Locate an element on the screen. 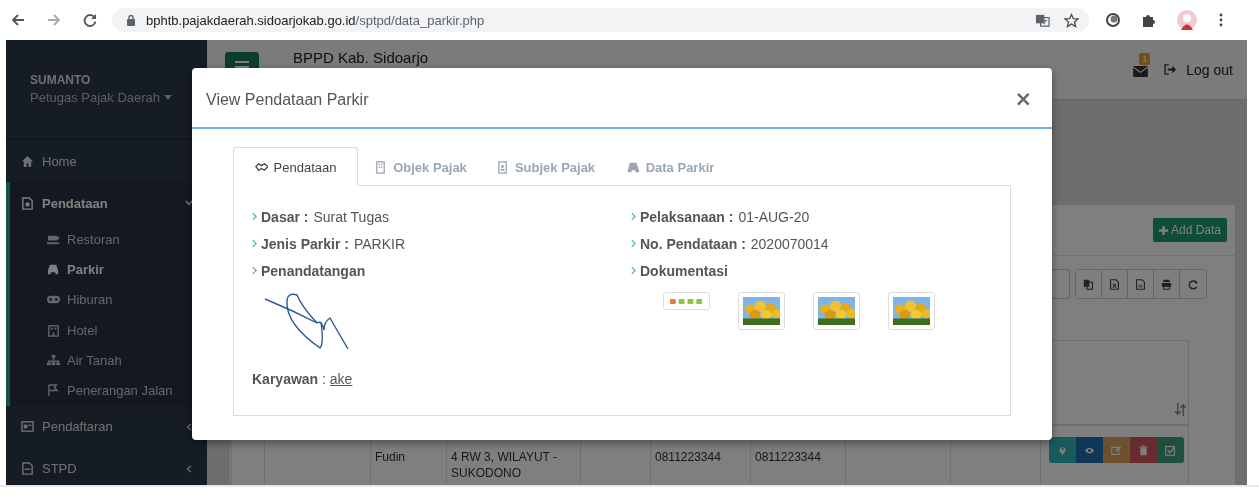  refresh-icon is located at coordinates (1193, 284).